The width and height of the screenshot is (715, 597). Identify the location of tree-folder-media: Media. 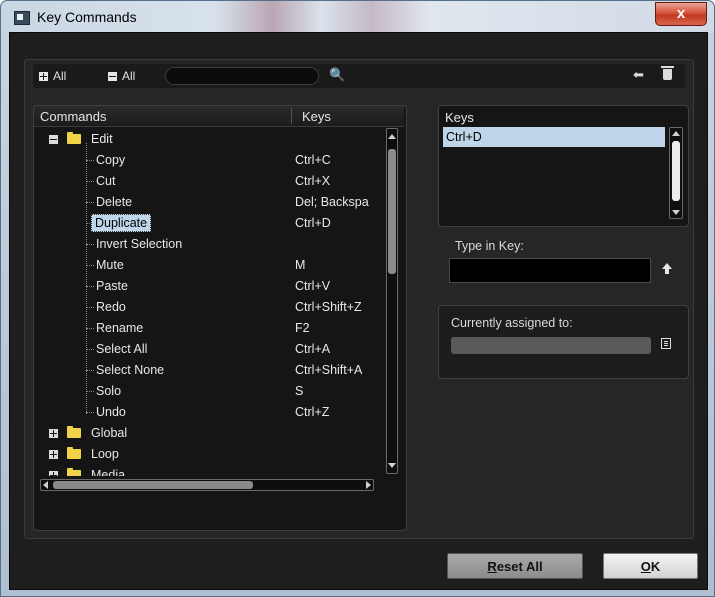
(209, 470).